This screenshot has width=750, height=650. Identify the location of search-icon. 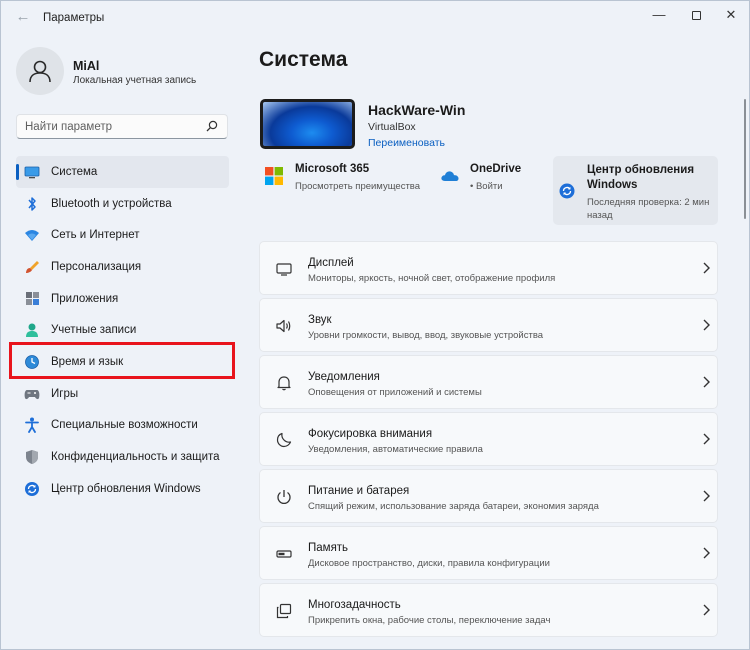
(212, 126).